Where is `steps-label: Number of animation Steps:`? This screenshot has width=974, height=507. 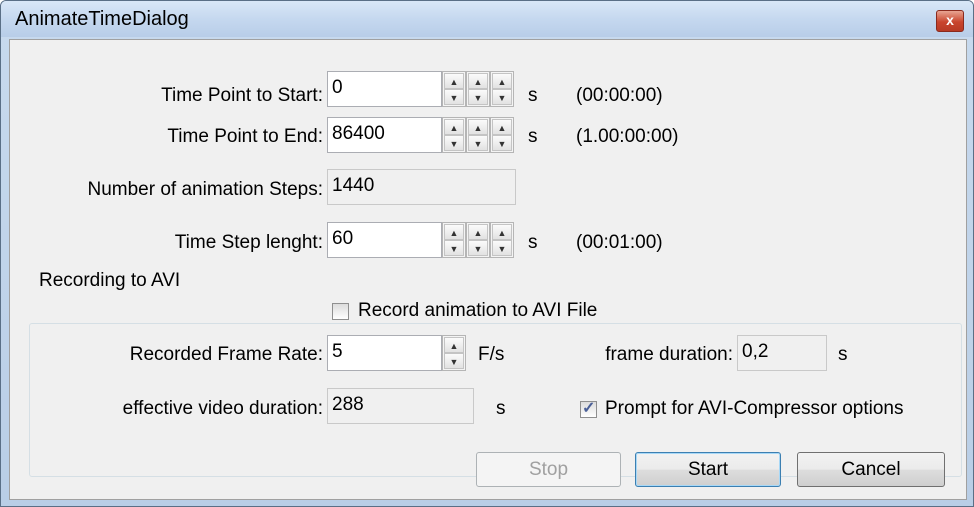
steps-label: Number of animation Steps: is located at coordinates (205, 189).